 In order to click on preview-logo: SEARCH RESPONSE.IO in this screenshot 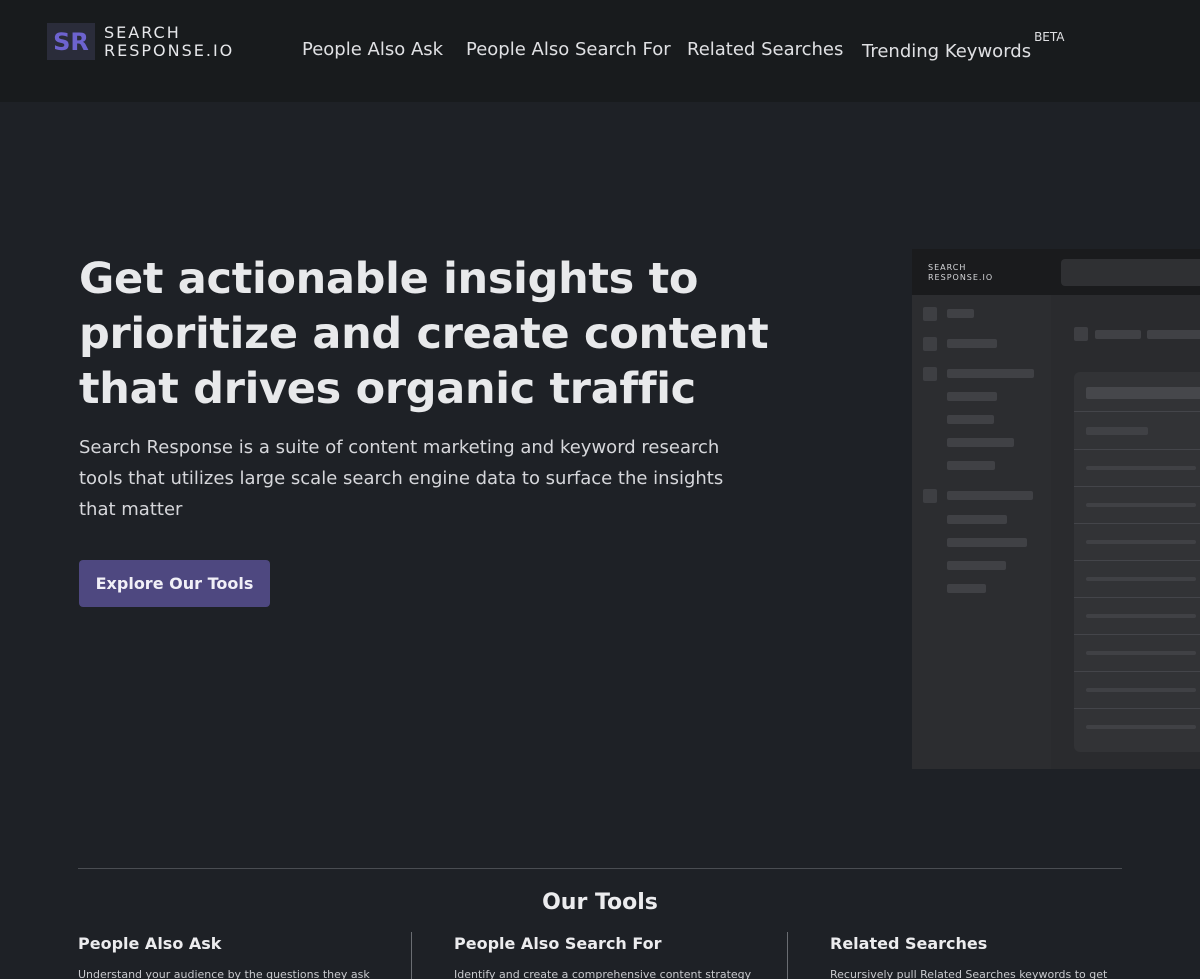, I will do `click(960, 273)`.